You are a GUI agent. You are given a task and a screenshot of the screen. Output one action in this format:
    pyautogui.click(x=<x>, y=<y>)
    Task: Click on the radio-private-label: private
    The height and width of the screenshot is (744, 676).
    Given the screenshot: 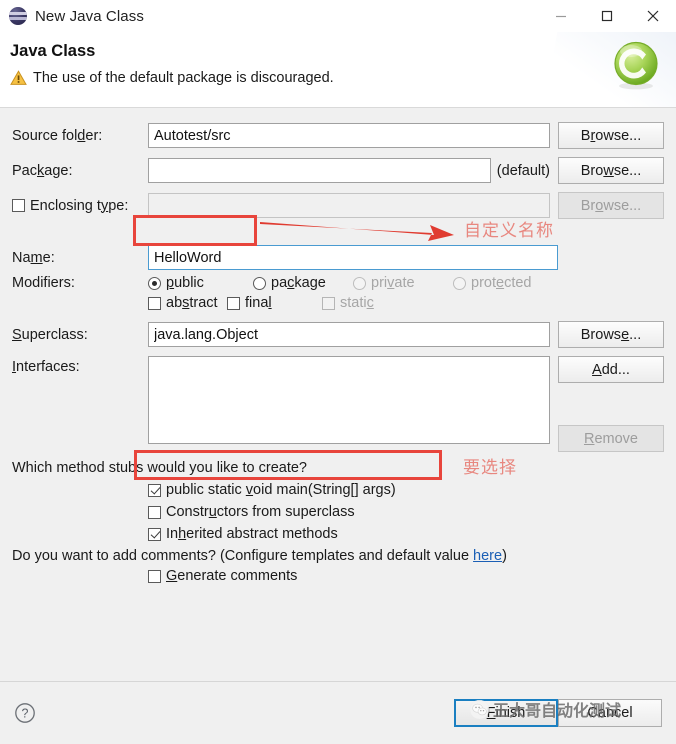 What is the action you would take?
    pyautogui.click(x=393, y=283)
    